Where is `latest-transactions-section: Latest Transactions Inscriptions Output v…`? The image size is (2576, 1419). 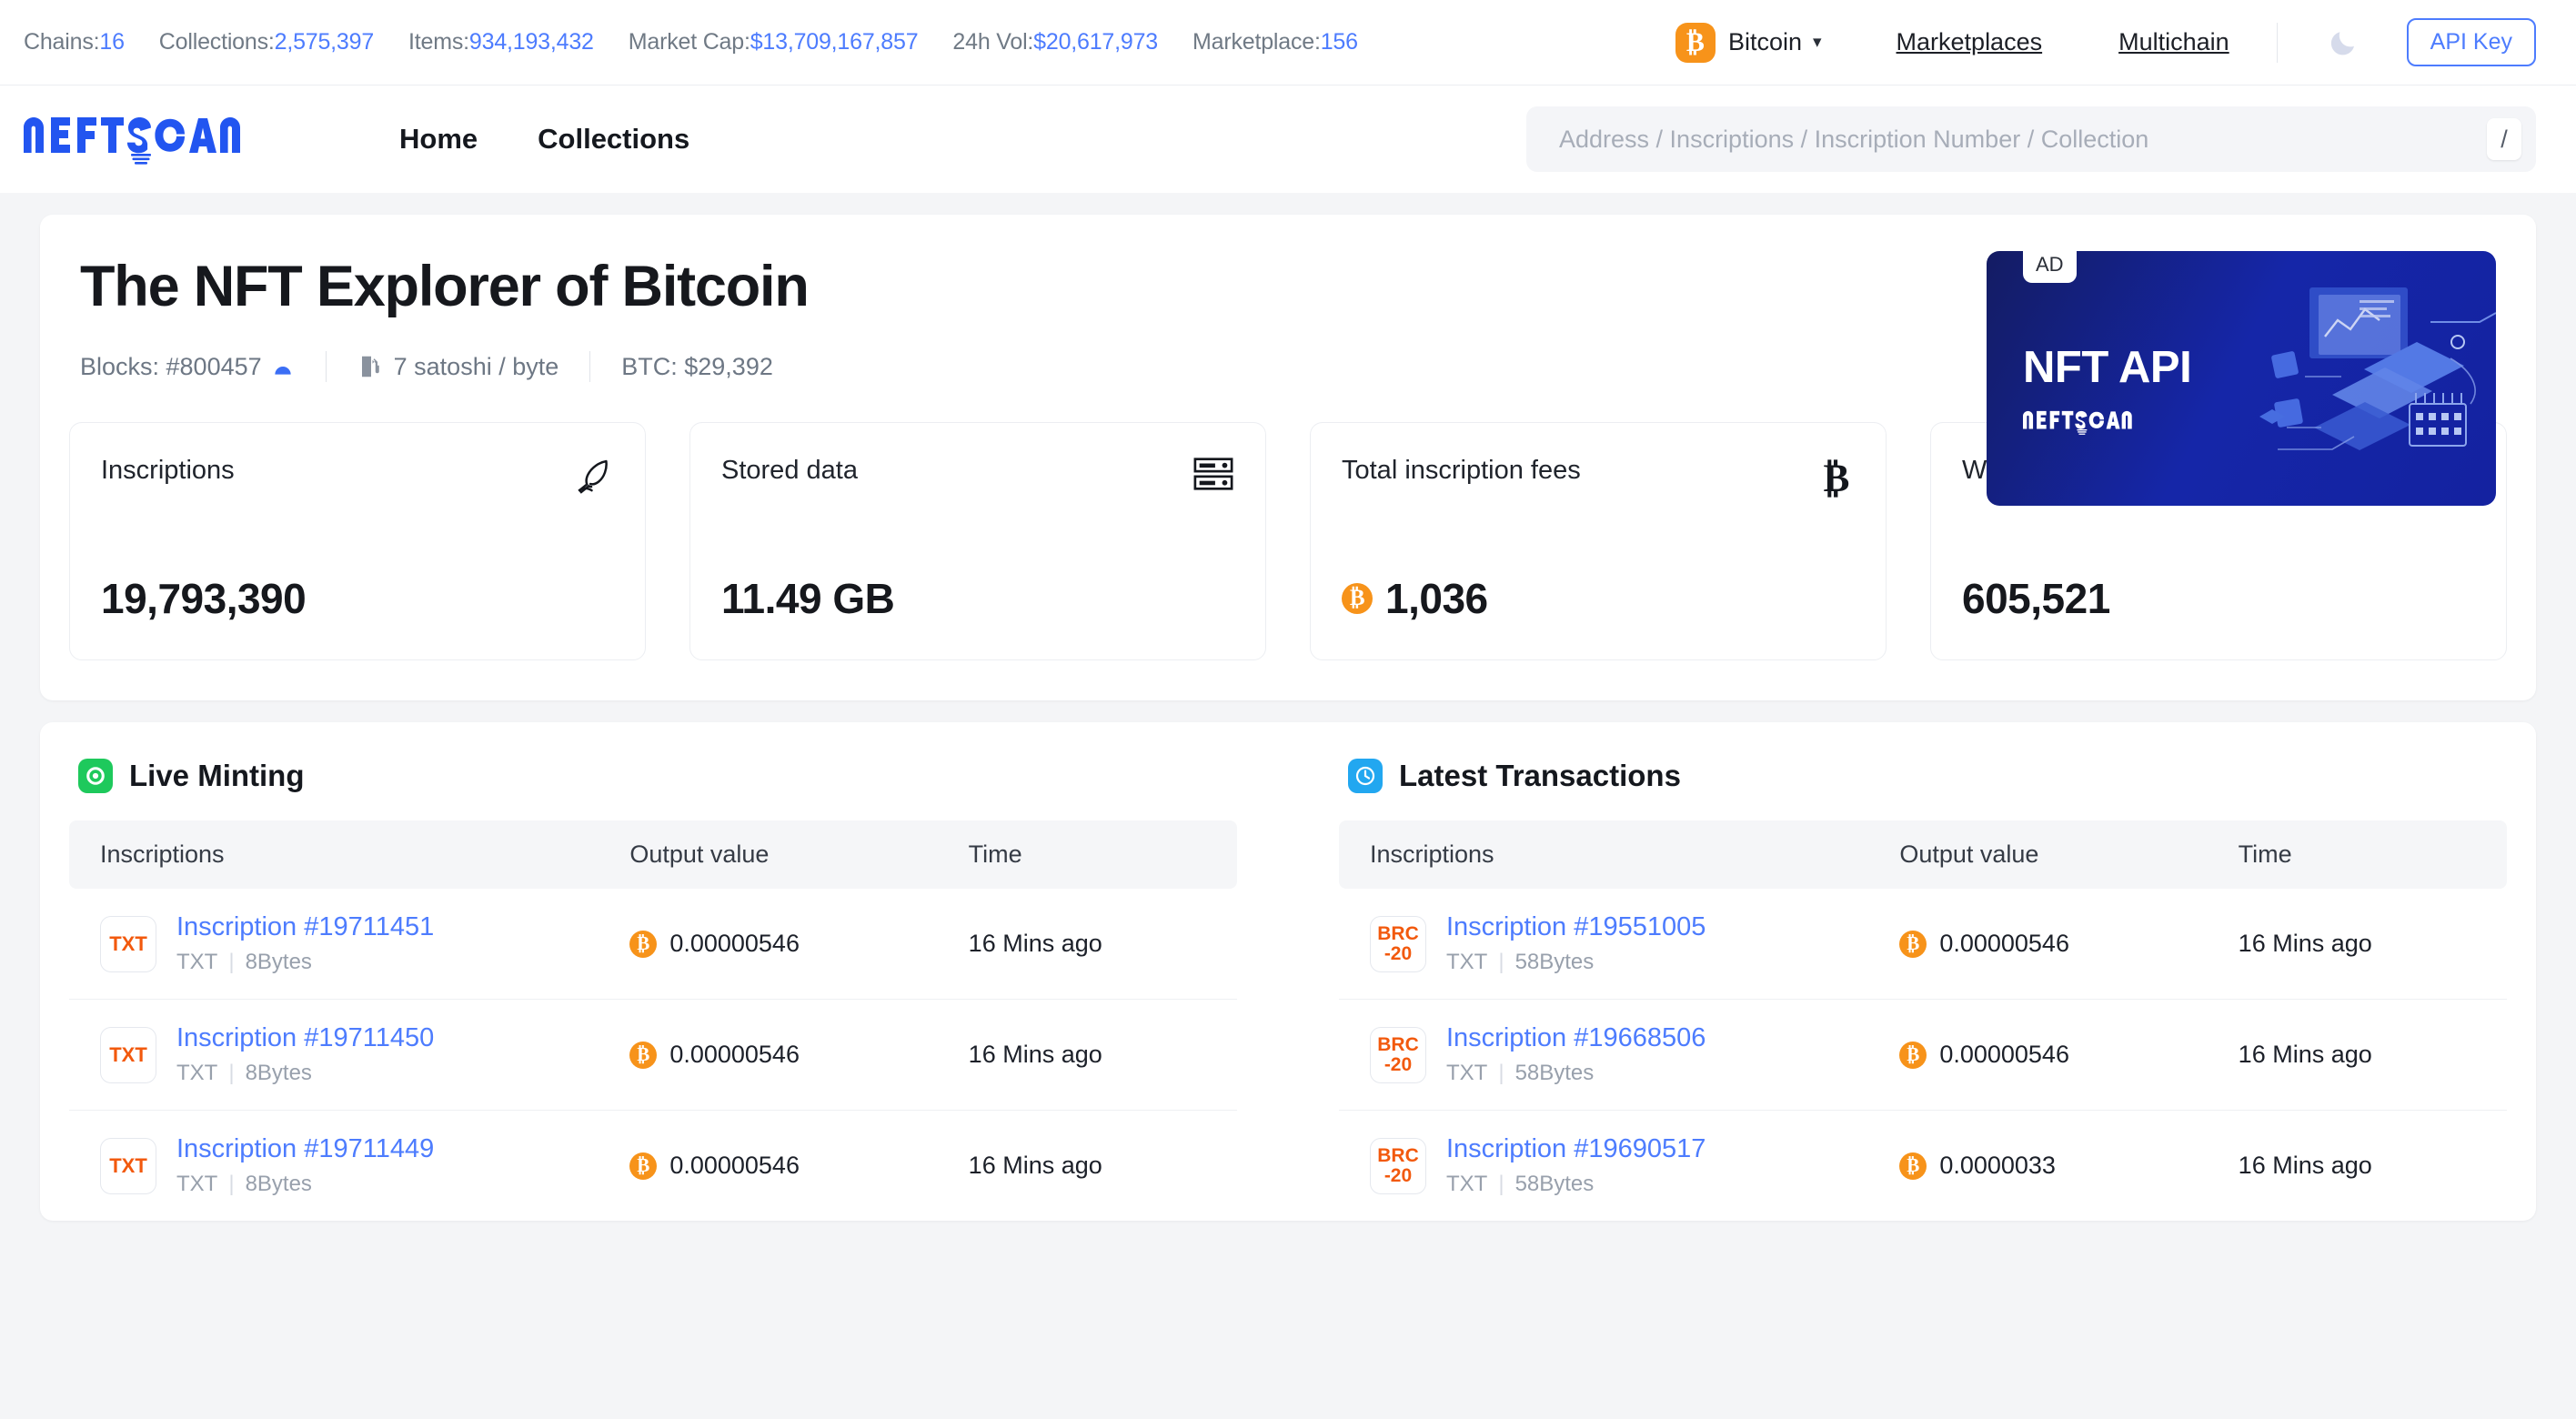
latest-transactions-section: Latest Transactions Inscriptions Output v… is located at coordinates (1923, 990).